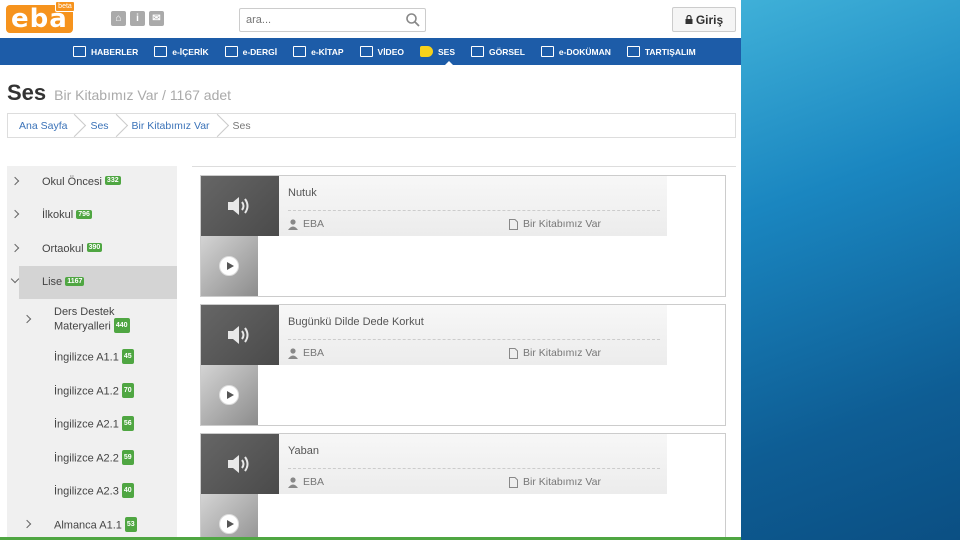 This screenshot has width=960, height=540. Describe the element at coordinates (463, 486) in the screenshot. I see `audio-card: Yaban EBA Bir Kitabımız Var` at that location.